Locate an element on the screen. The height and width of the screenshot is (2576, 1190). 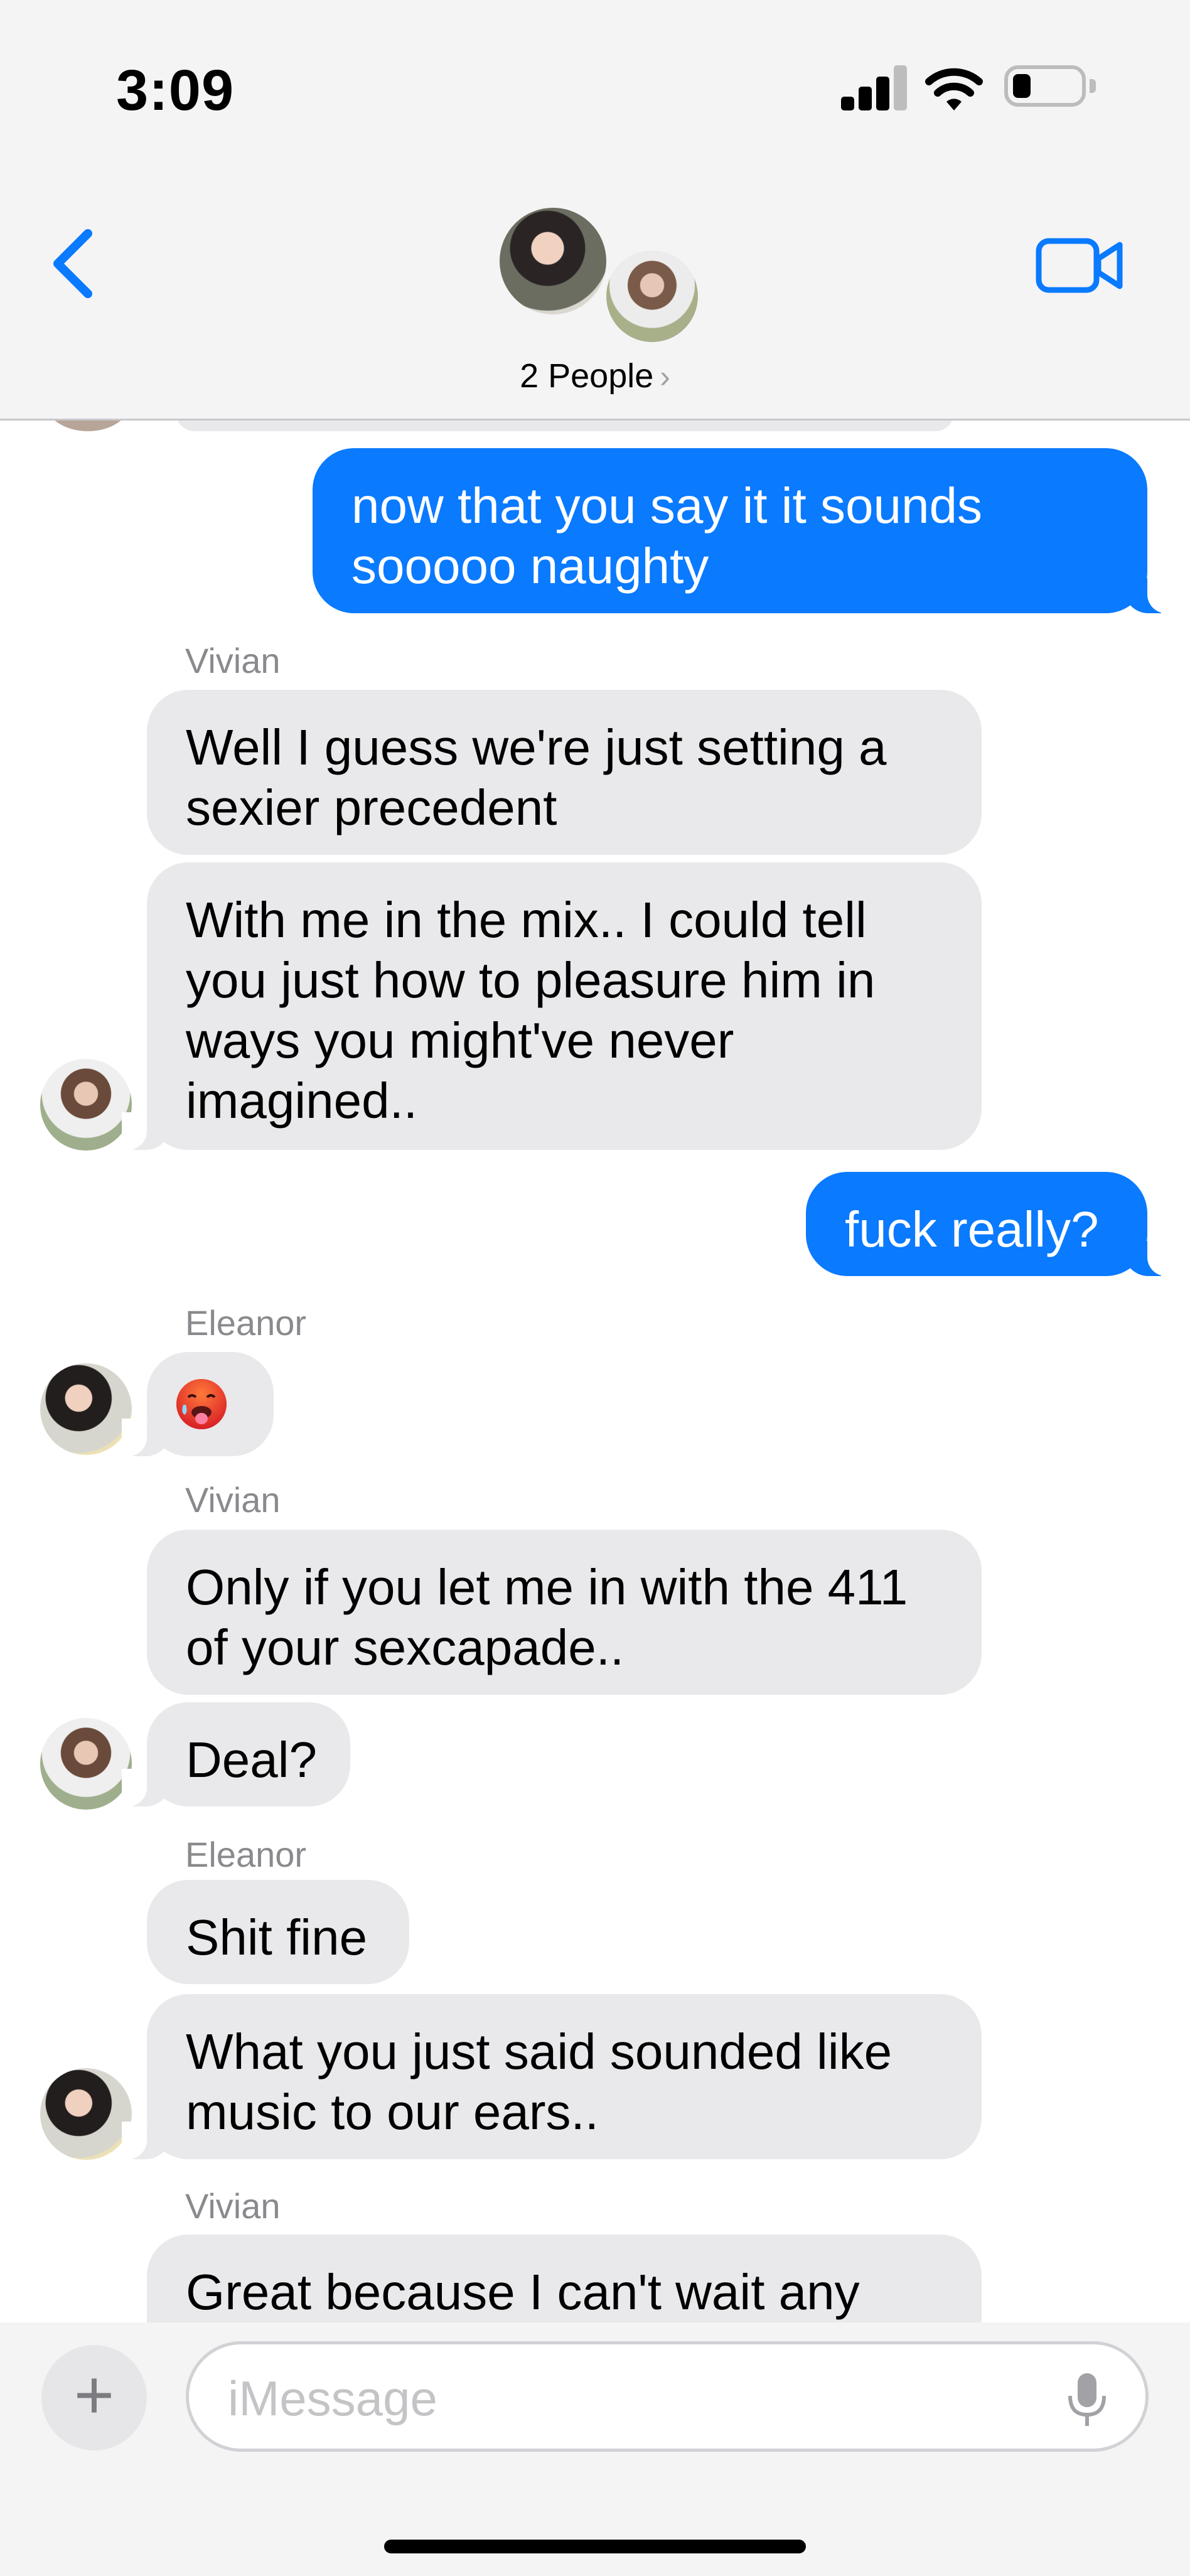
hot-face-emoji-icon is located at coordinates (201, 1404).